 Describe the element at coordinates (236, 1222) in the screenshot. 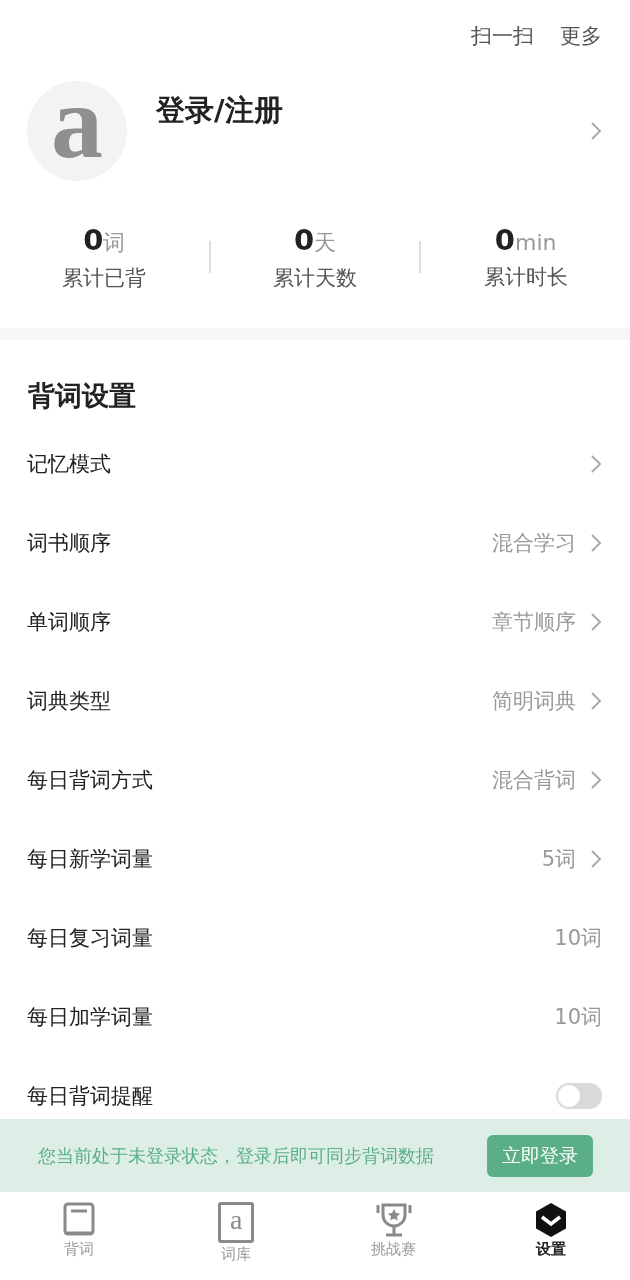

I see `letter-icon: a` at that location.